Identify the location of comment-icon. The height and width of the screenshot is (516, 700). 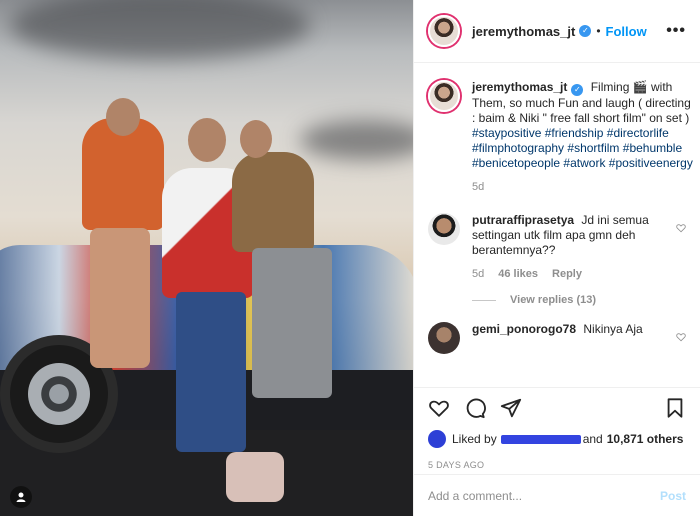
(475, 408).